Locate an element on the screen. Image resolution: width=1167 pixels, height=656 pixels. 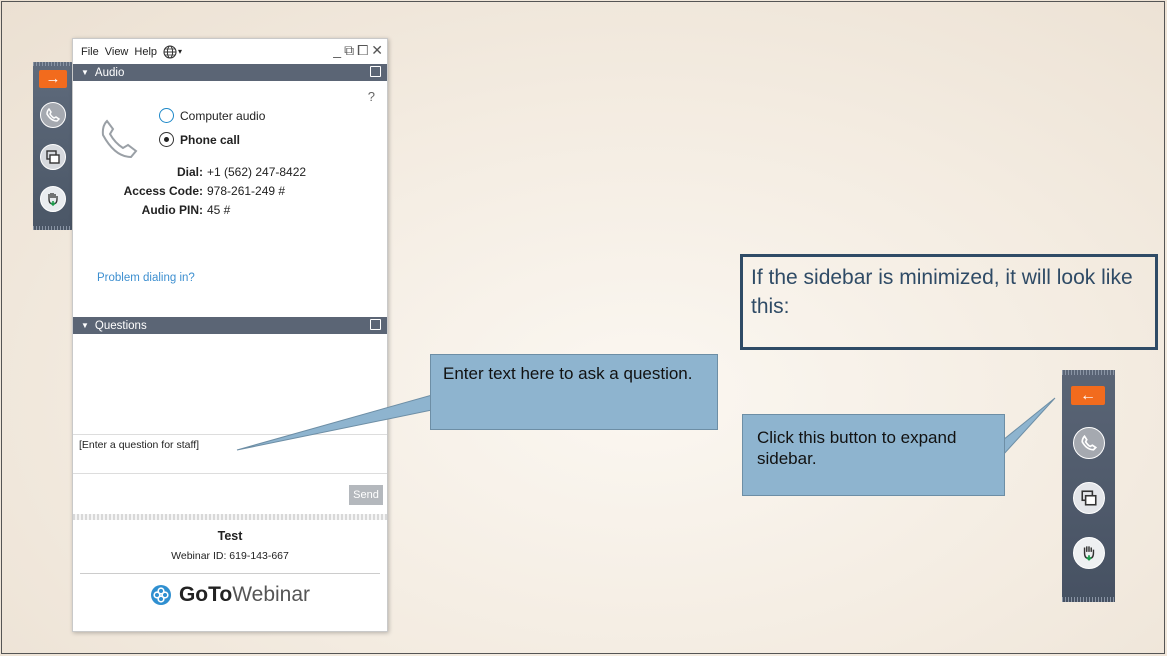
problem-dialing-link: Problem dialing in? is located at coordinates (146, 278).